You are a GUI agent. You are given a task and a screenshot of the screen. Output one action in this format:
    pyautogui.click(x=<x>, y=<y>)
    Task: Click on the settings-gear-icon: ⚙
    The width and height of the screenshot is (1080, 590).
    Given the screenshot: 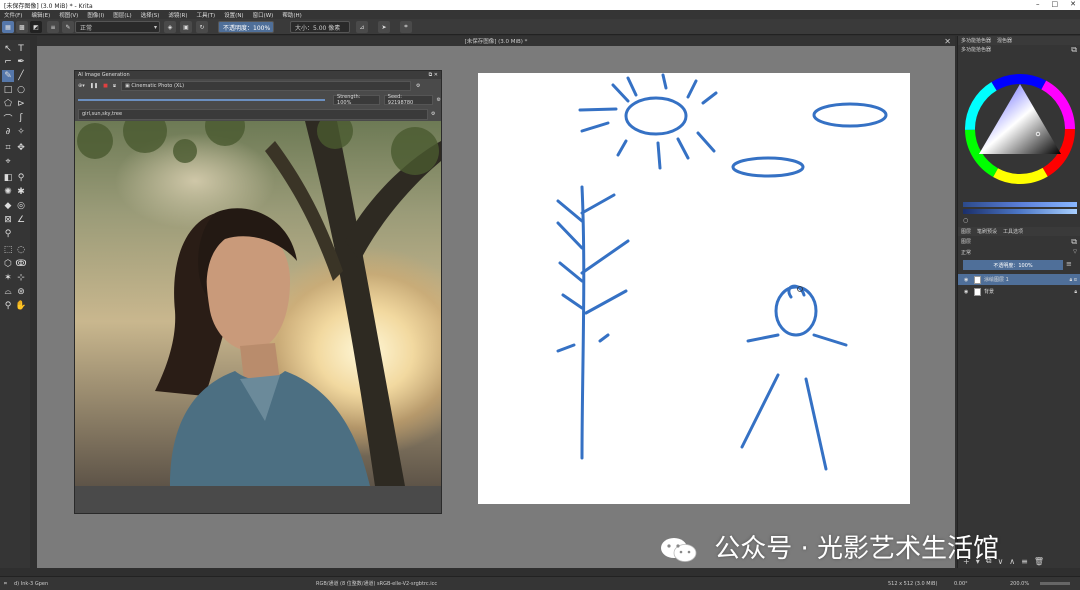 What is the action you would take?
    pyautogui.click(x=418, y=86)
    